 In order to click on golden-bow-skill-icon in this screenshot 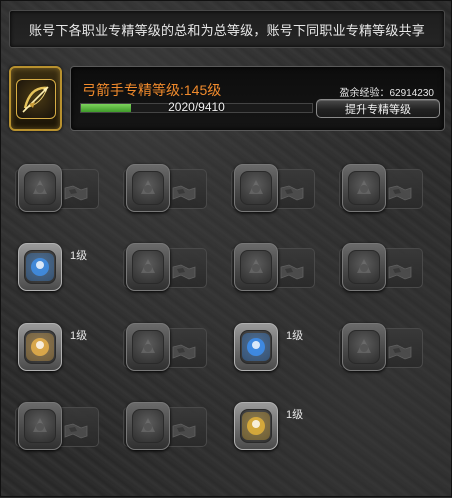, I will do `click(256, 426)`.